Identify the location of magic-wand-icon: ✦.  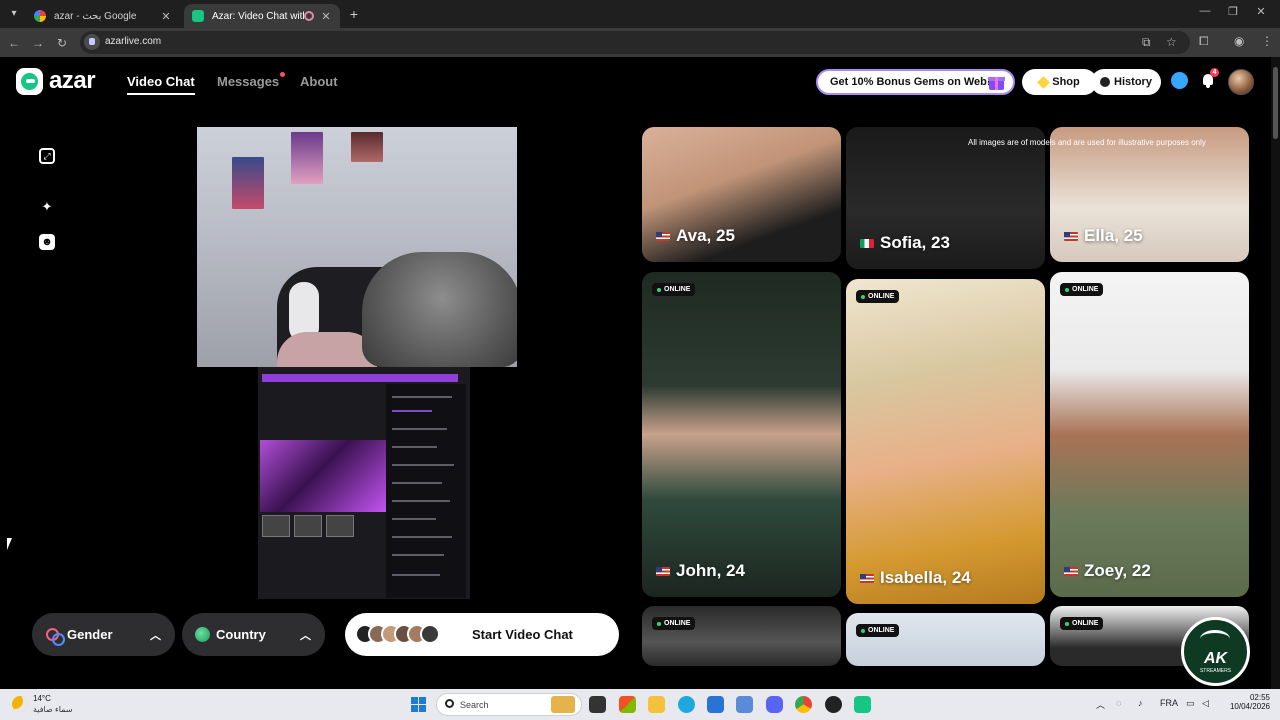
(47, 207).